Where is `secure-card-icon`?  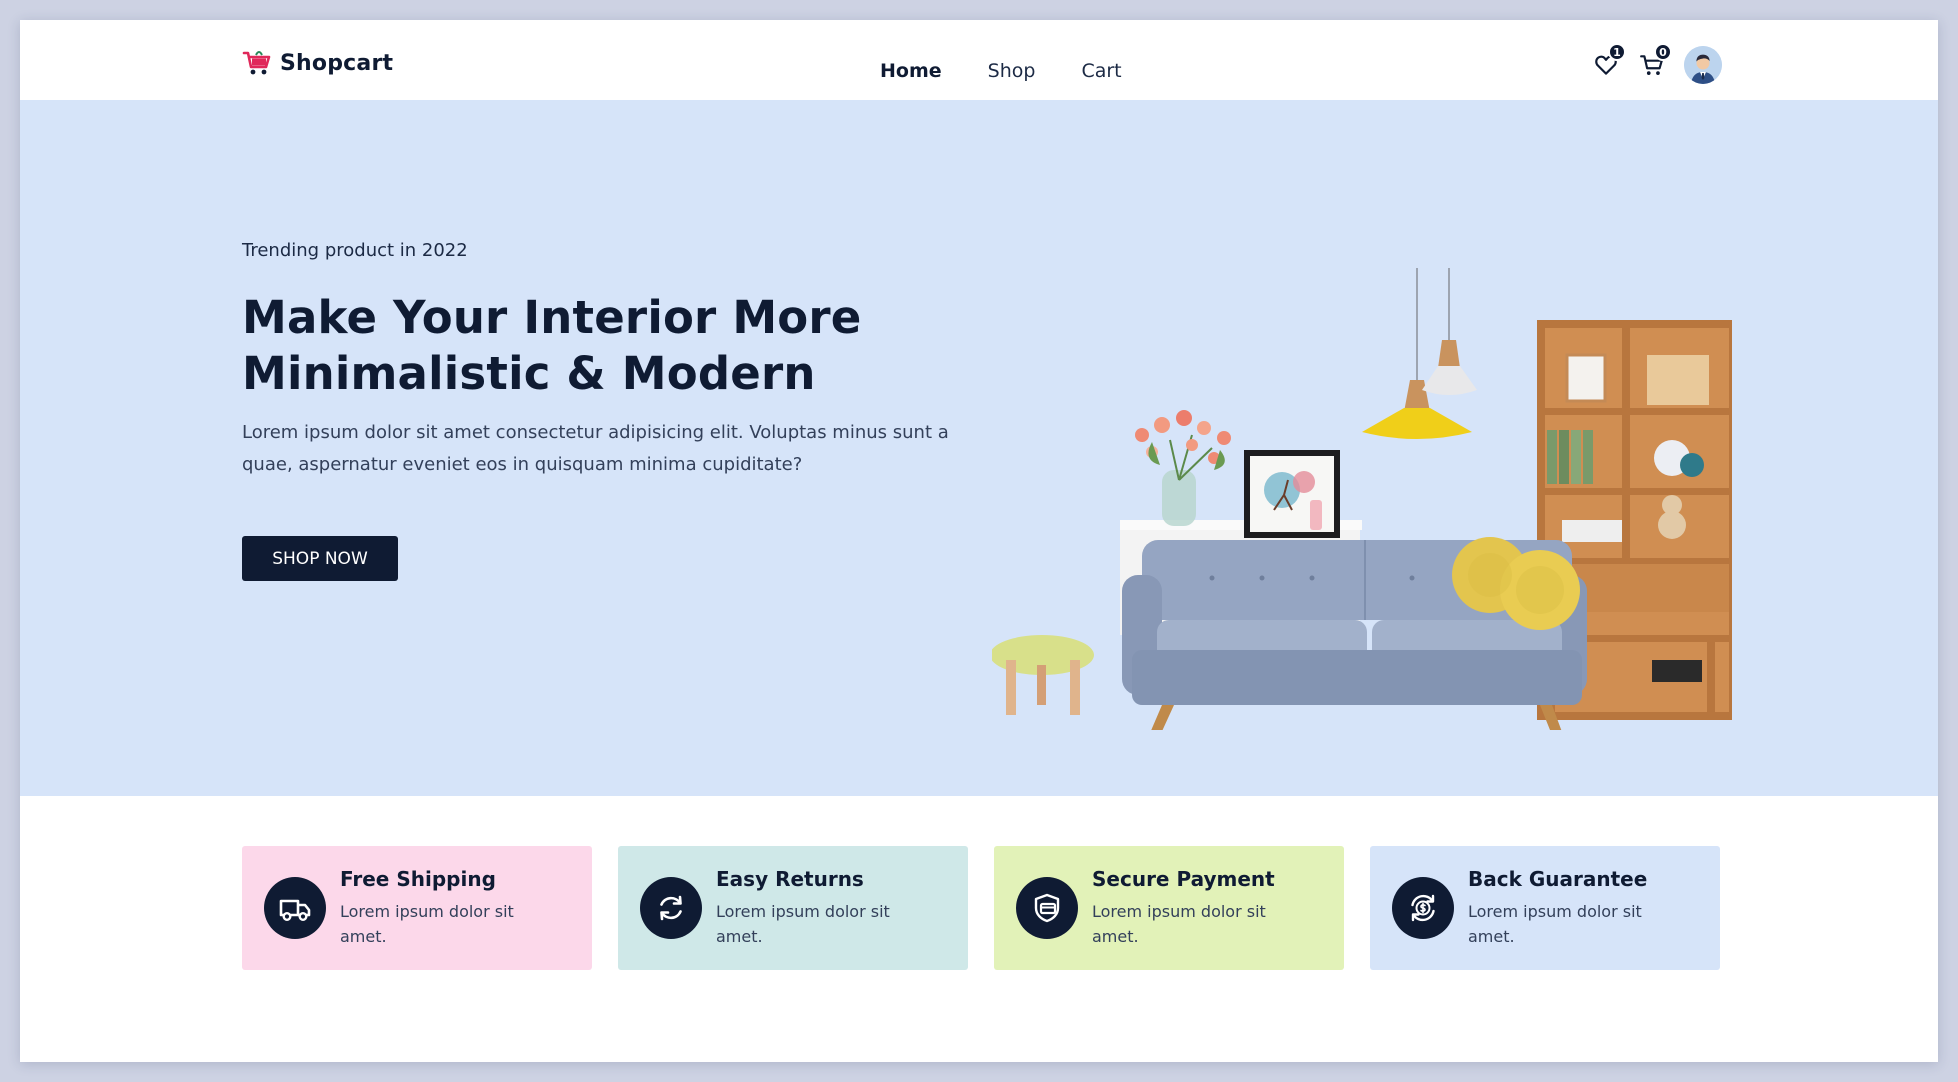
secure-card-icon is located at coordinates (1047, 908).